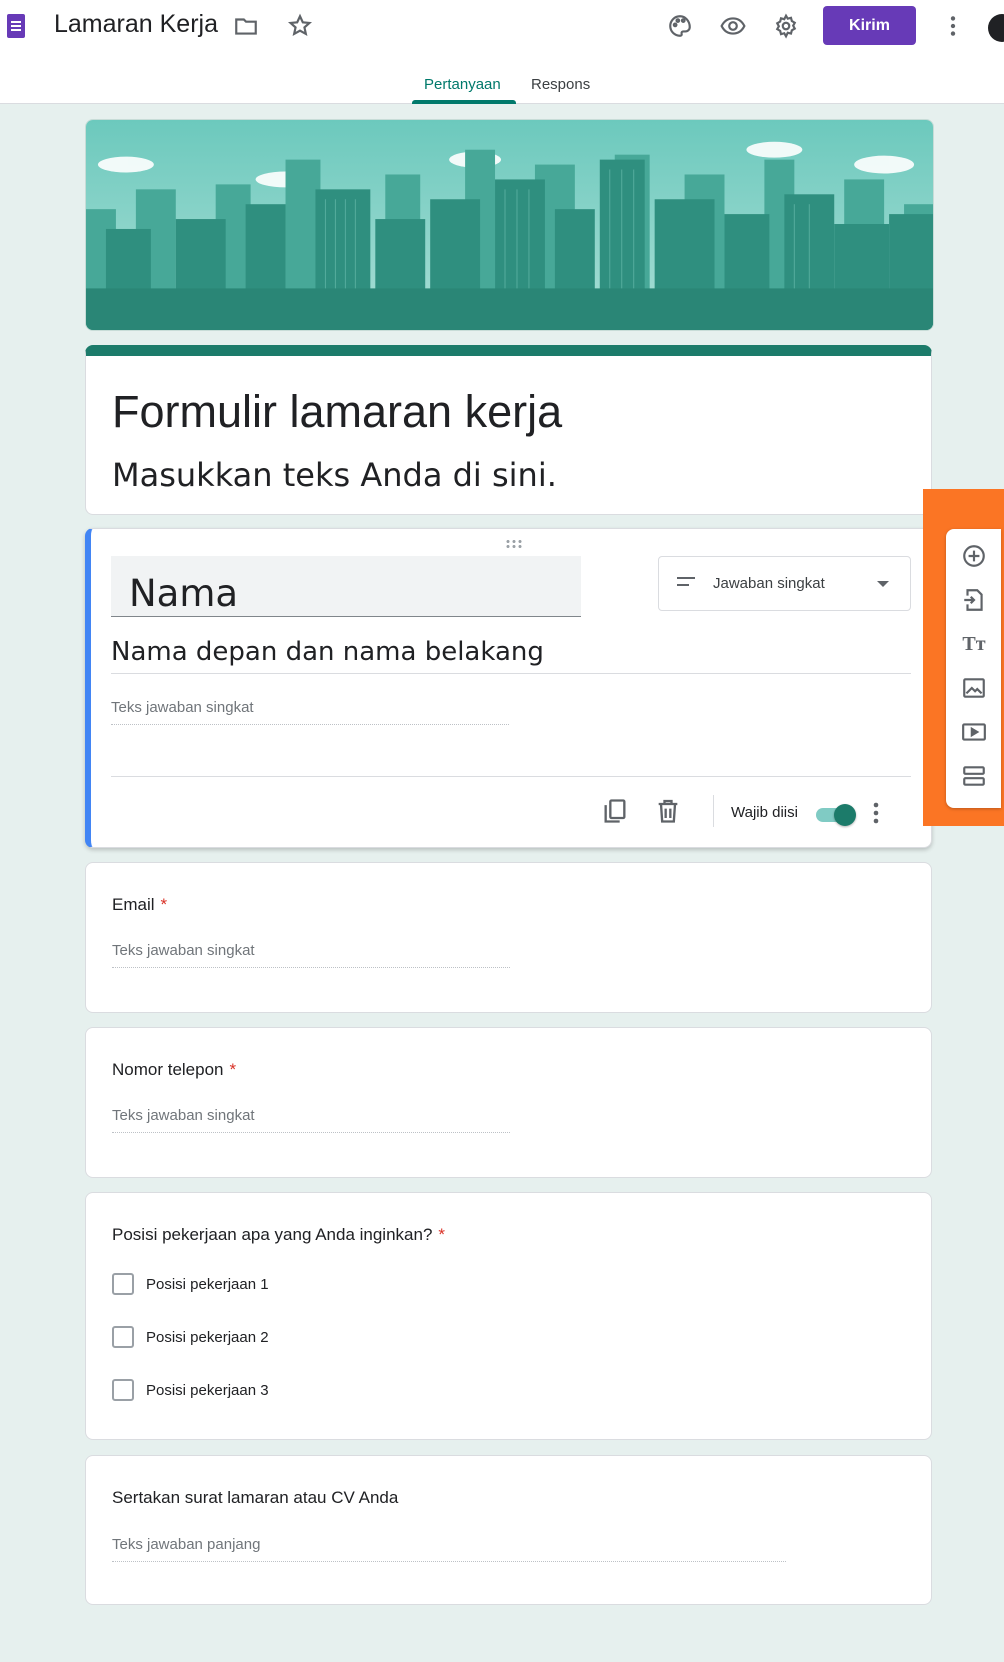 The height and width of the screenshot is (1662, 1004). Describe the element at coordinates (883, 584) in the screenshot. I see `chevron-down-icon` at that location.